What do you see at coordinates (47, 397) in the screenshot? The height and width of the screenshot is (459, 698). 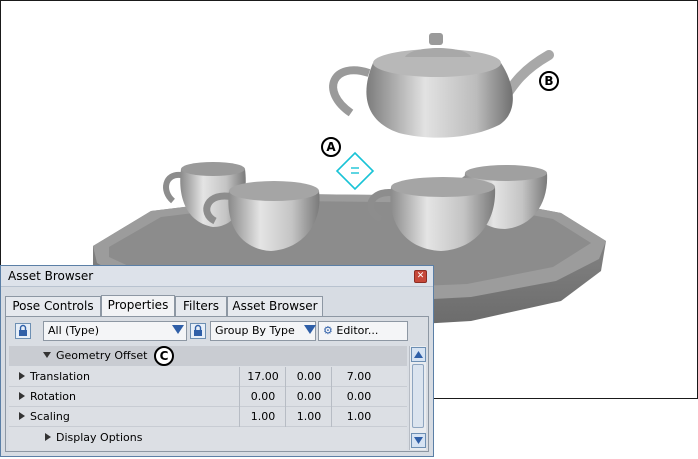 I see `row-label: Rotation` at bounding box center [47, 397].